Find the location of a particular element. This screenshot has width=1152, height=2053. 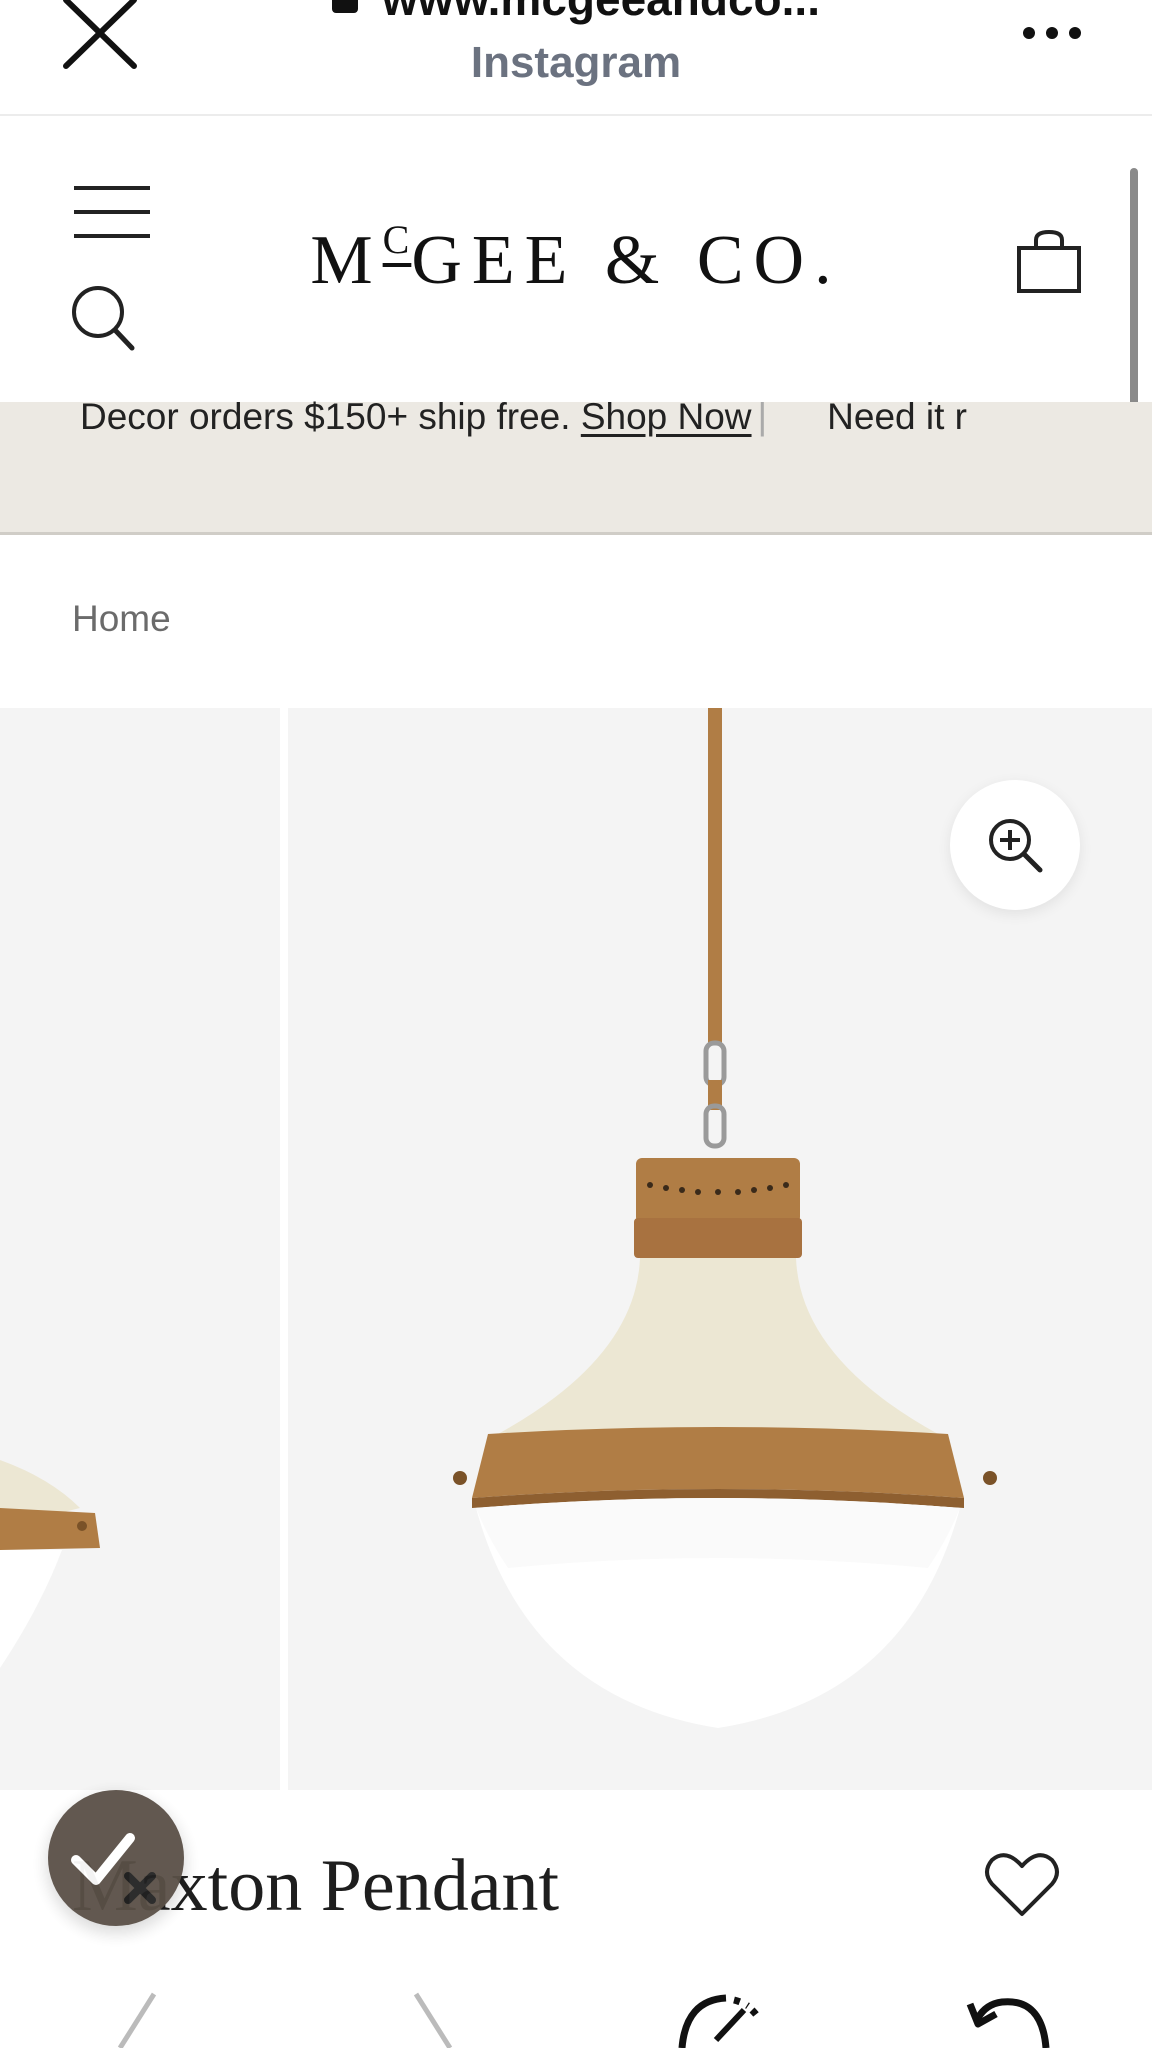

zoom-in-icon is located at coordinates (1016, 846).